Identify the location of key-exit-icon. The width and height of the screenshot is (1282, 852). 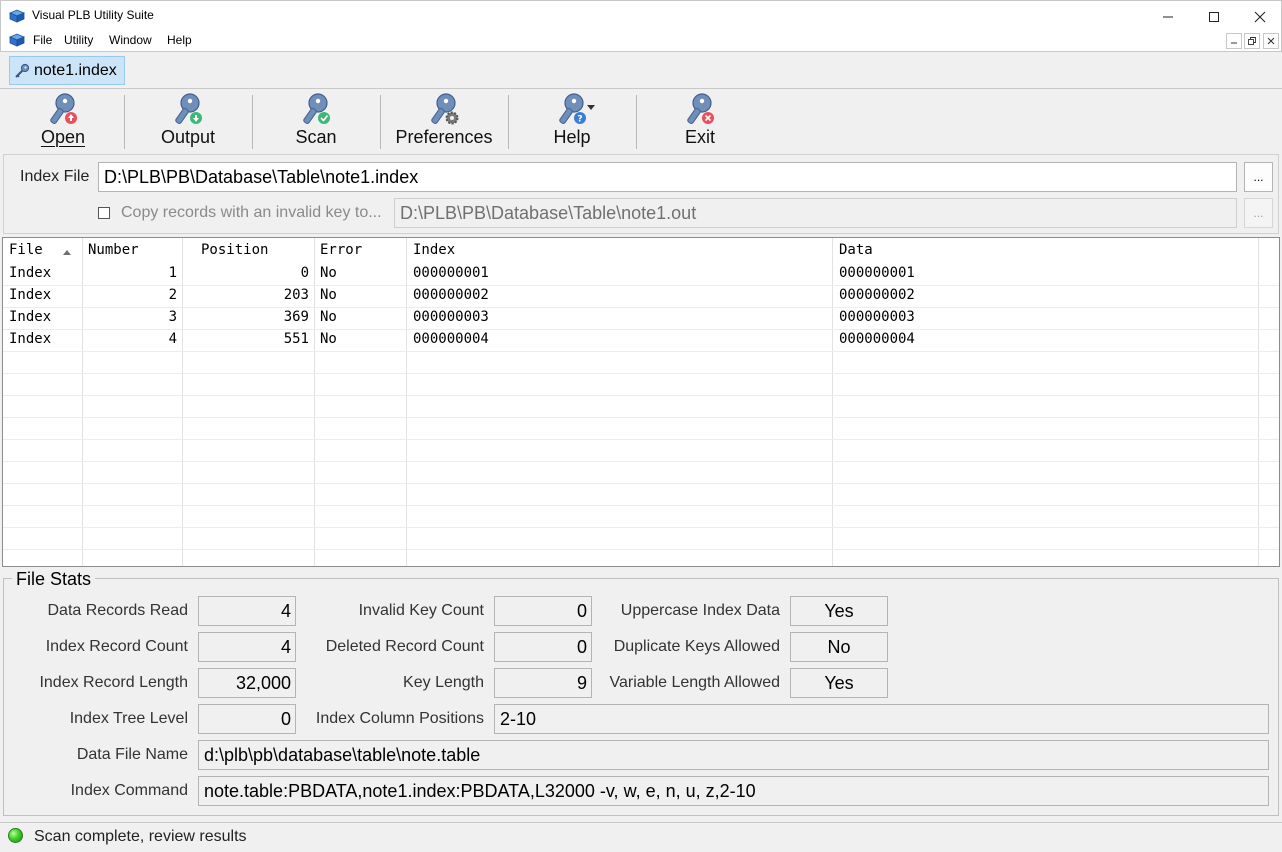
(700, 108).